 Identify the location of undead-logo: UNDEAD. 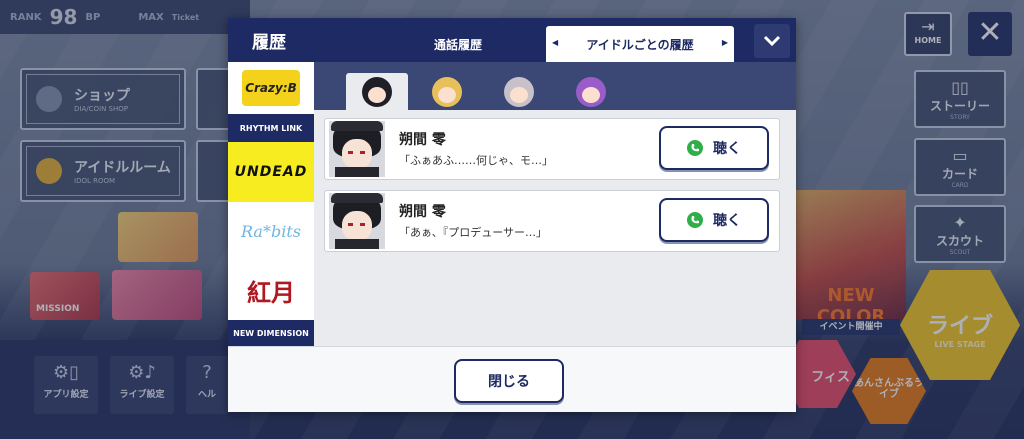
(271, 172).